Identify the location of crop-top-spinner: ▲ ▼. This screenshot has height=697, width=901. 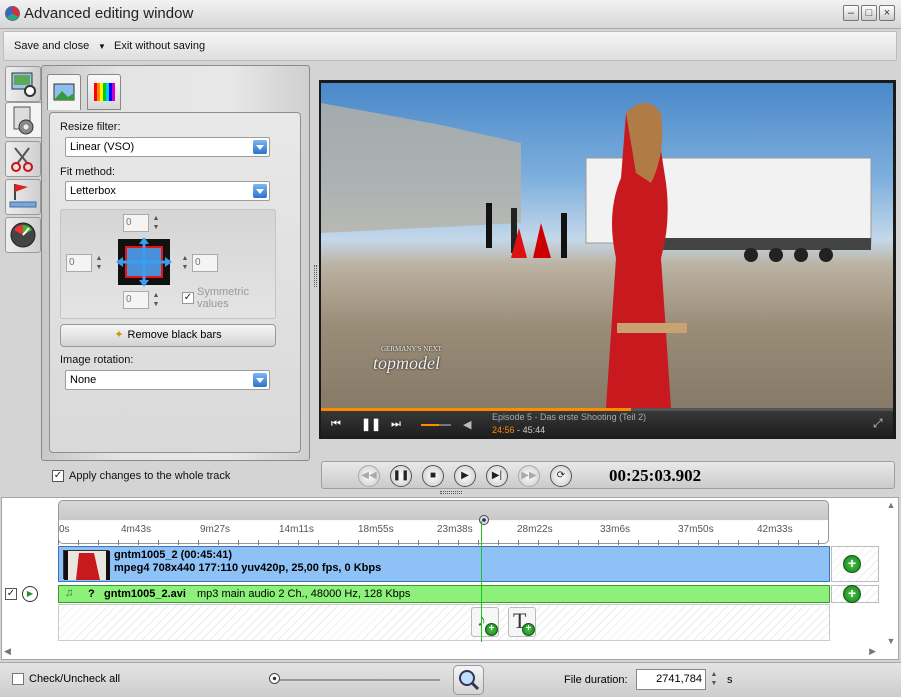
(156, 223).